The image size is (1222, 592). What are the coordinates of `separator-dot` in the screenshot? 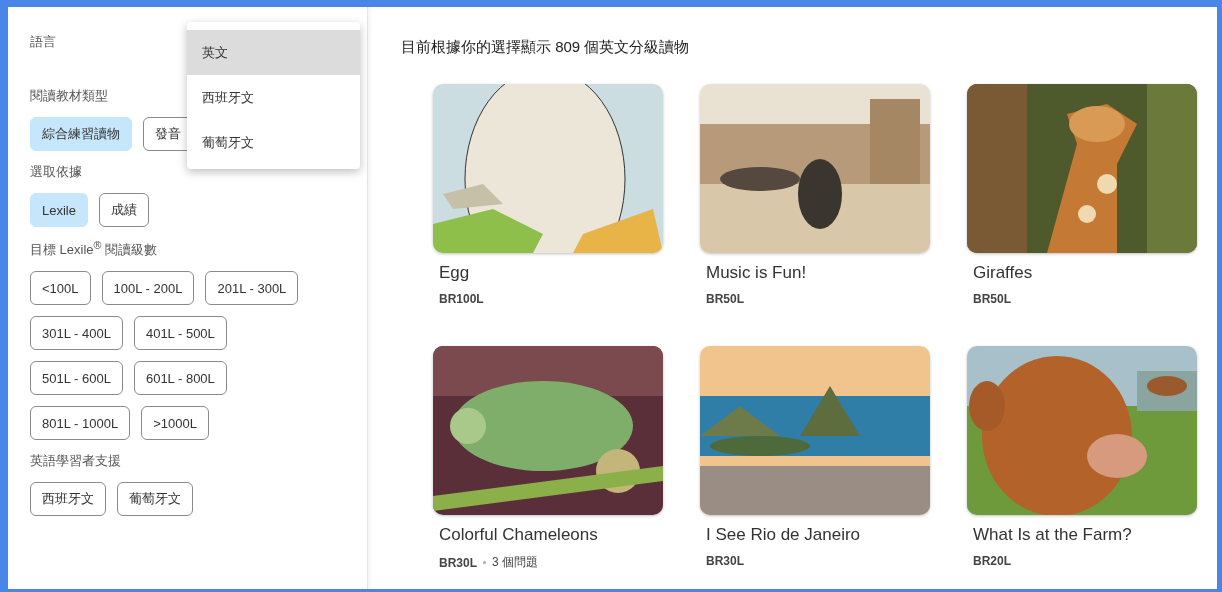 It's located at (484, 562).